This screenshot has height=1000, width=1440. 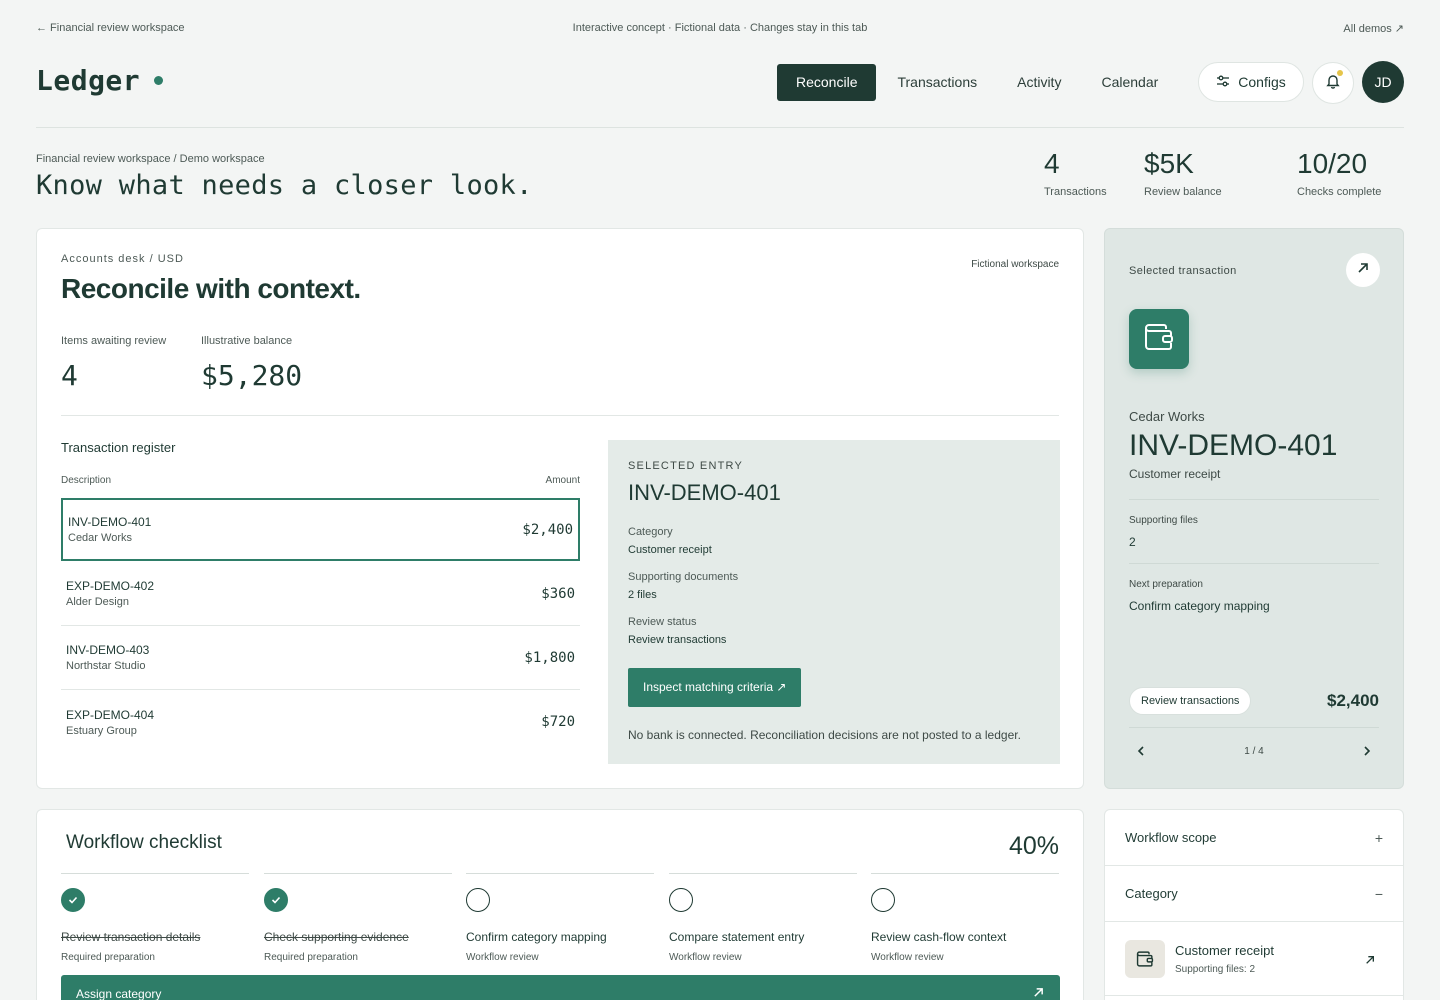 What do you see at coordinates (1075, 192) in the screenshot?
I see `stat-label: Transactions` at bounding box center [1075, 192].